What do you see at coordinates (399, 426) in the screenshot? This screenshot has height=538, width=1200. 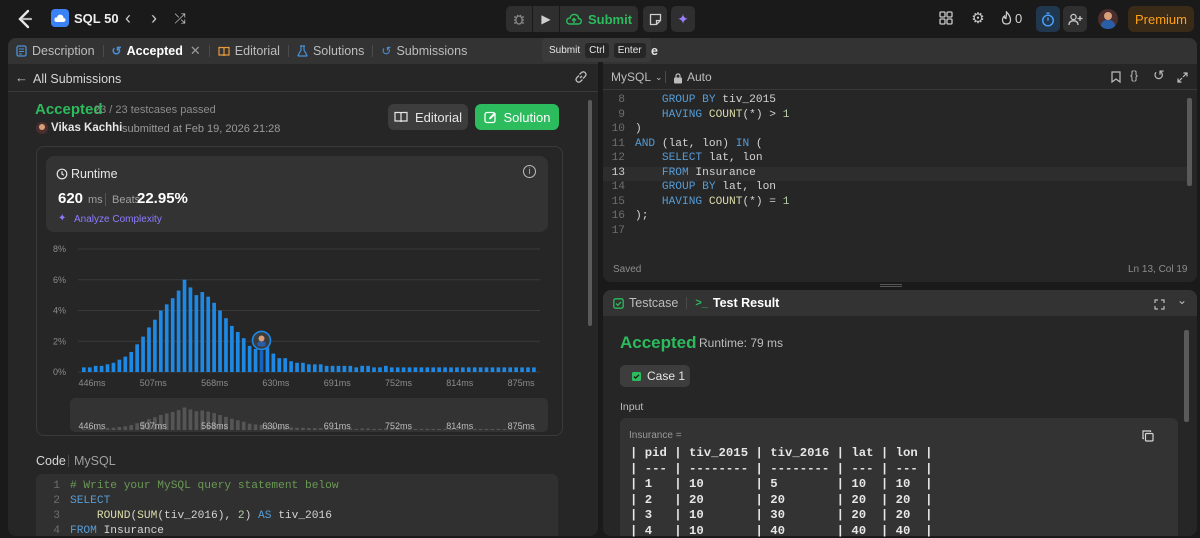 I see `overview-tick-label: 752ms` at bounding box center [399, 426].